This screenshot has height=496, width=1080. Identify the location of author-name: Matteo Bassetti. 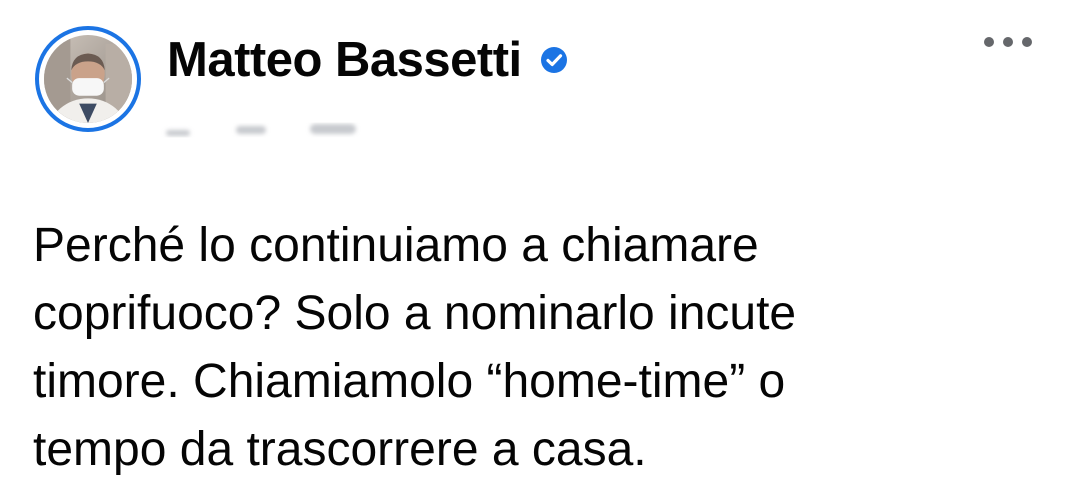
(344, 60).